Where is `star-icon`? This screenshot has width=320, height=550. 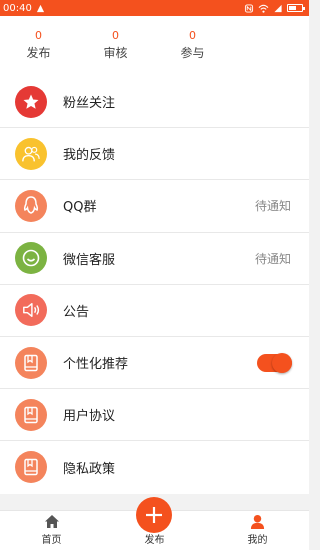 star-icon is located at coordinates (31, 101).